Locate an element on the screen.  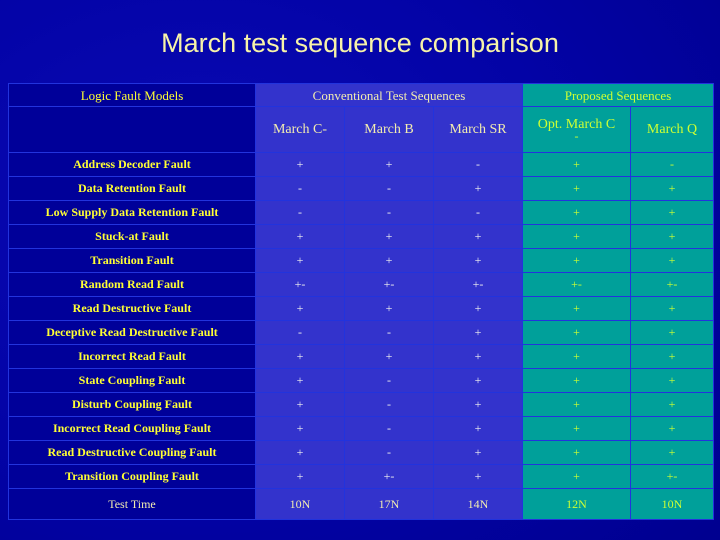
test-time-march-sr: 14N is located at coordinates (478, 504).